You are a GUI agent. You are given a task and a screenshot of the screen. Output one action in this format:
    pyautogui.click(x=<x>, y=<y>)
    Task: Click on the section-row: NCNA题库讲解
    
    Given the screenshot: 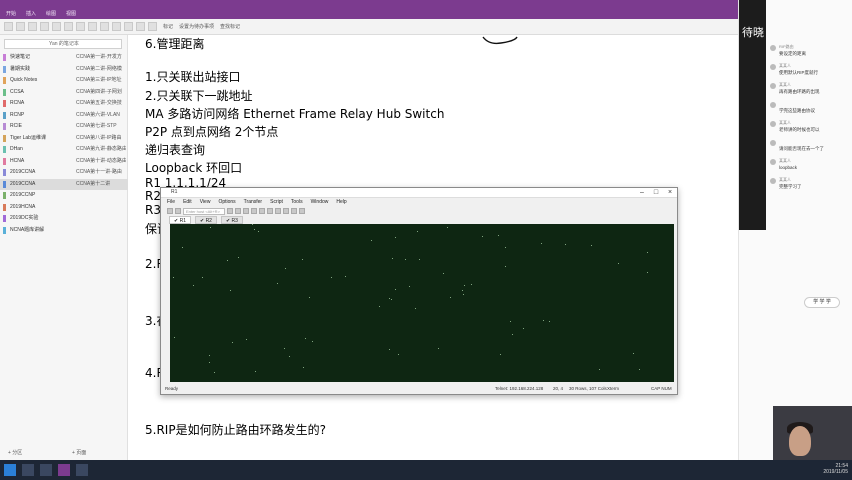 What is the action you would take?
    pyautogui.click(x=64, y=230)
    